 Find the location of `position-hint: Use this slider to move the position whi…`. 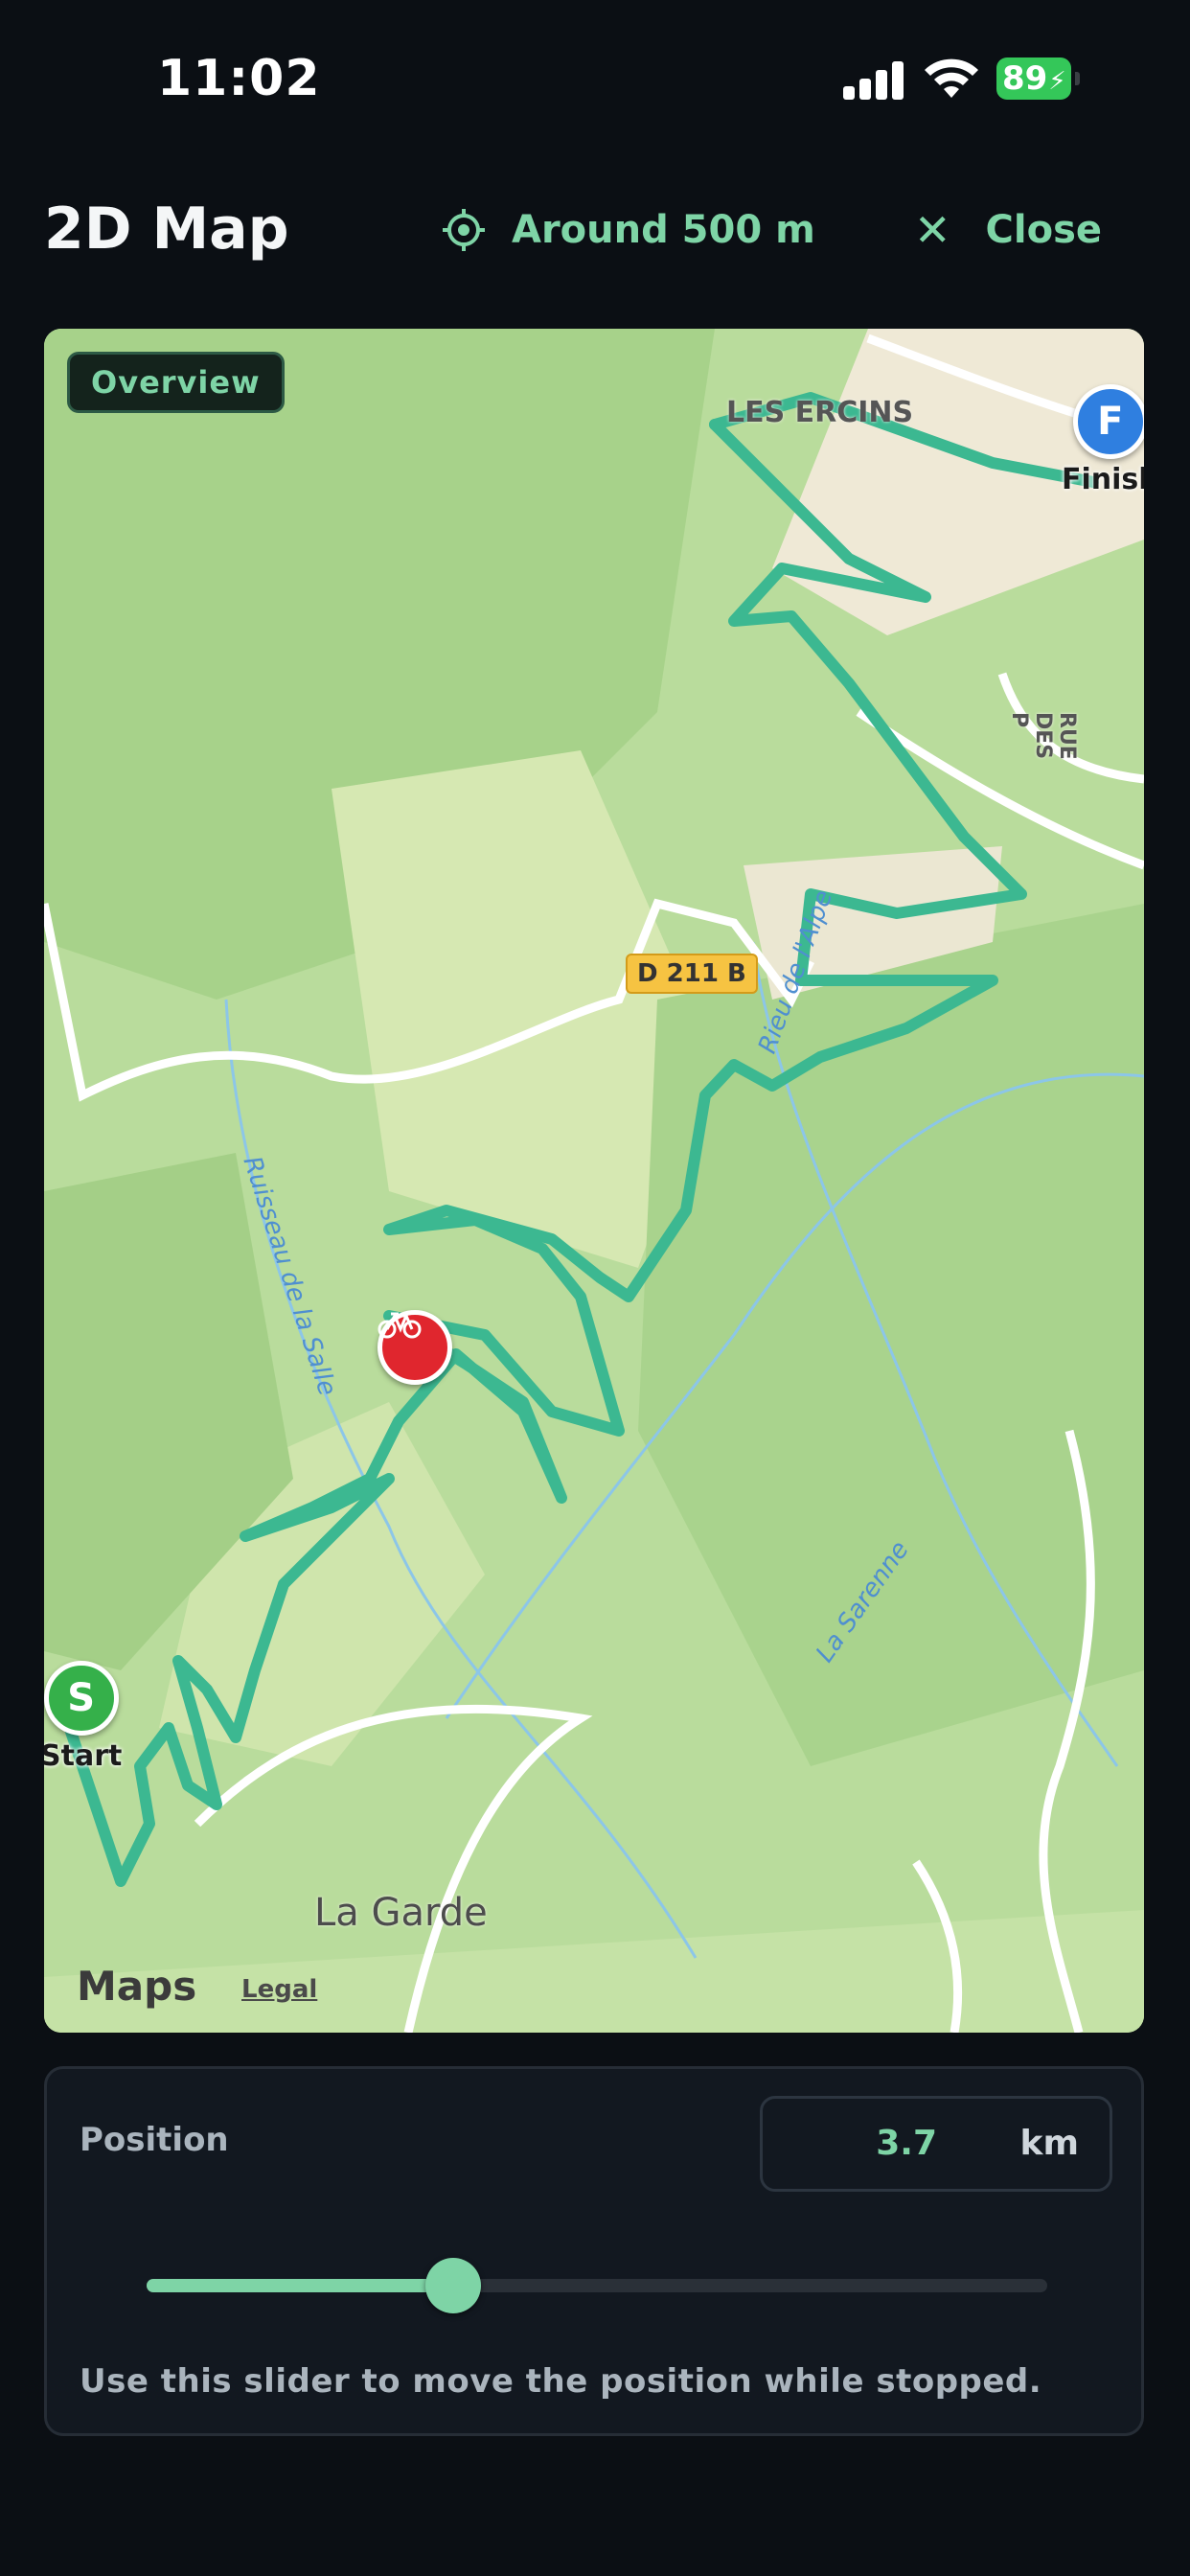

position-hint: Use this slider to move the position whi… is located at coordinates (561, 2381).